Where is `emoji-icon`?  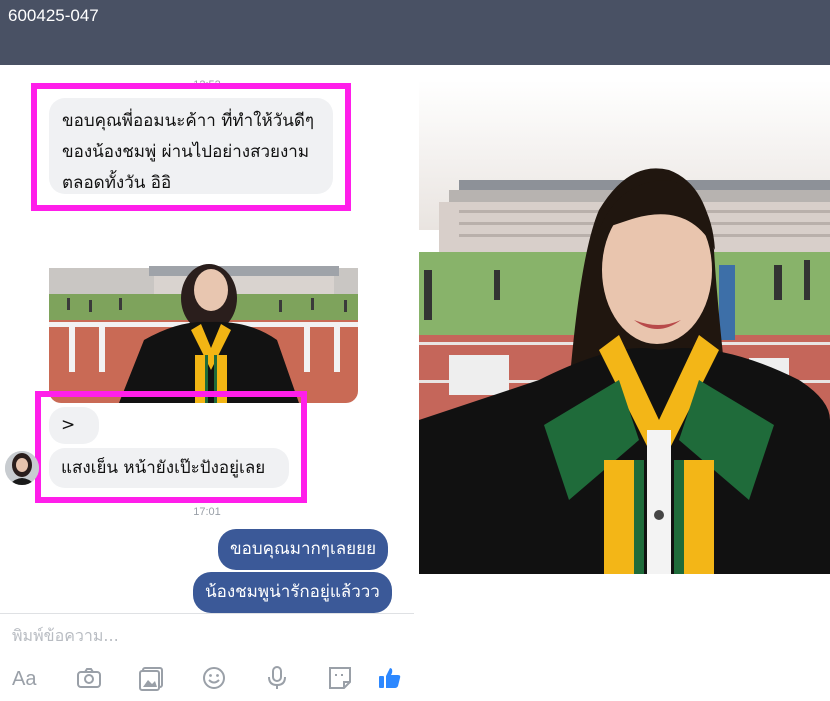 emoji-icon is located at coordinates (214, 678).